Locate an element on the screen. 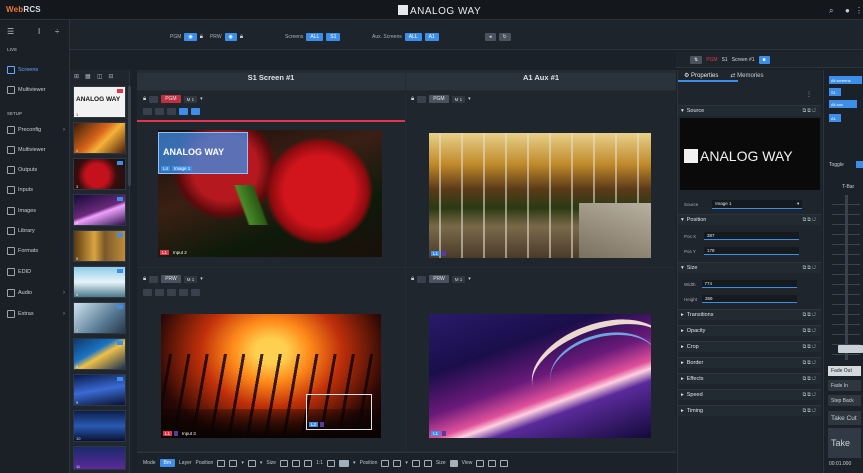 This screenshot has height=473, width=863. prw-eye-button: ◉ is located at coordinates (230, 37).